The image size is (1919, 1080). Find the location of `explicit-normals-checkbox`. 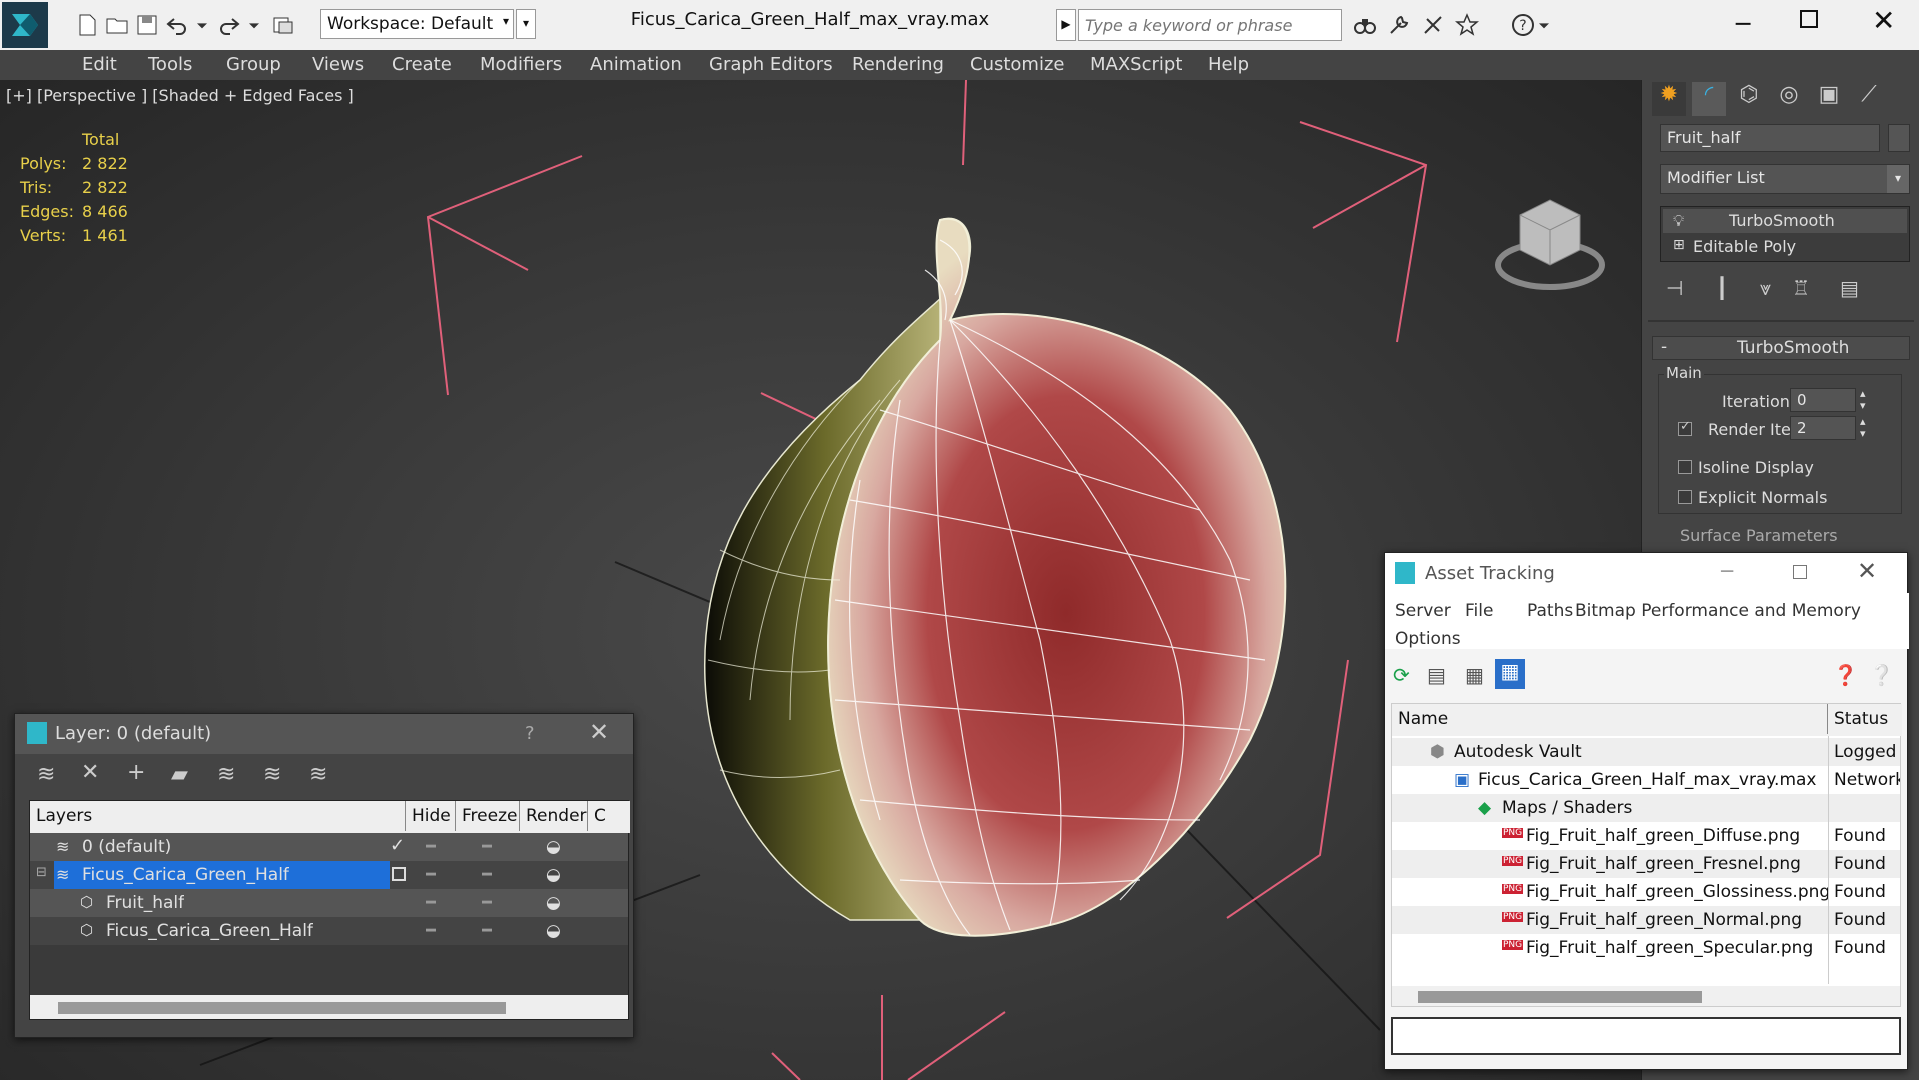

explicit-normals-checkbox is located at coordinates (1685, 497).